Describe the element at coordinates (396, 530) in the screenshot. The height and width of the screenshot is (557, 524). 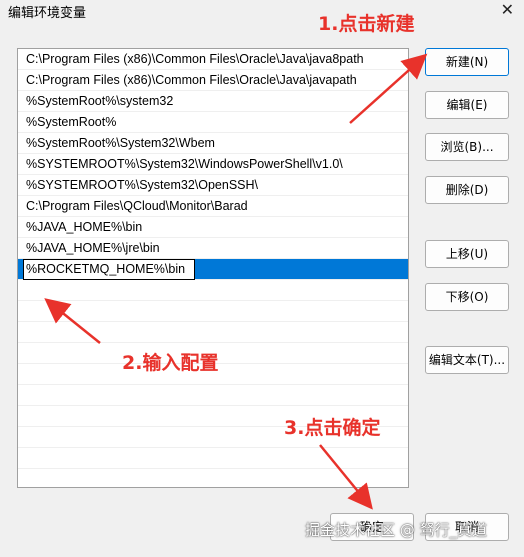
I see `watermark: 掘金技术社区 @ 驽行_真道` at that location.